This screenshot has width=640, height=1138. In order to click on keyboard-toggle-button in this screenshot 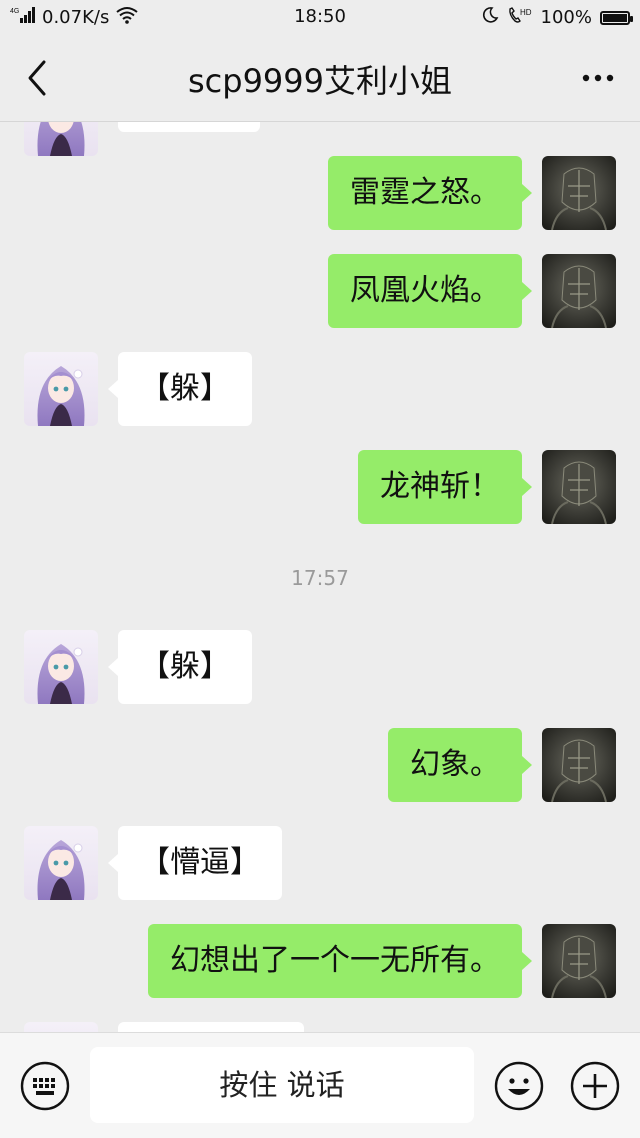, I will do `click(45, 1086)`.